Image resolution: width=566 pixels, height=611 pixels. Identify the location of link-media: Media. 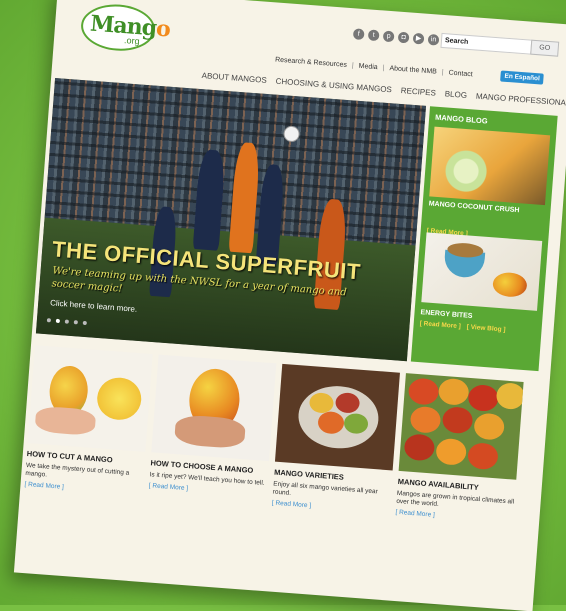
(368, 67).